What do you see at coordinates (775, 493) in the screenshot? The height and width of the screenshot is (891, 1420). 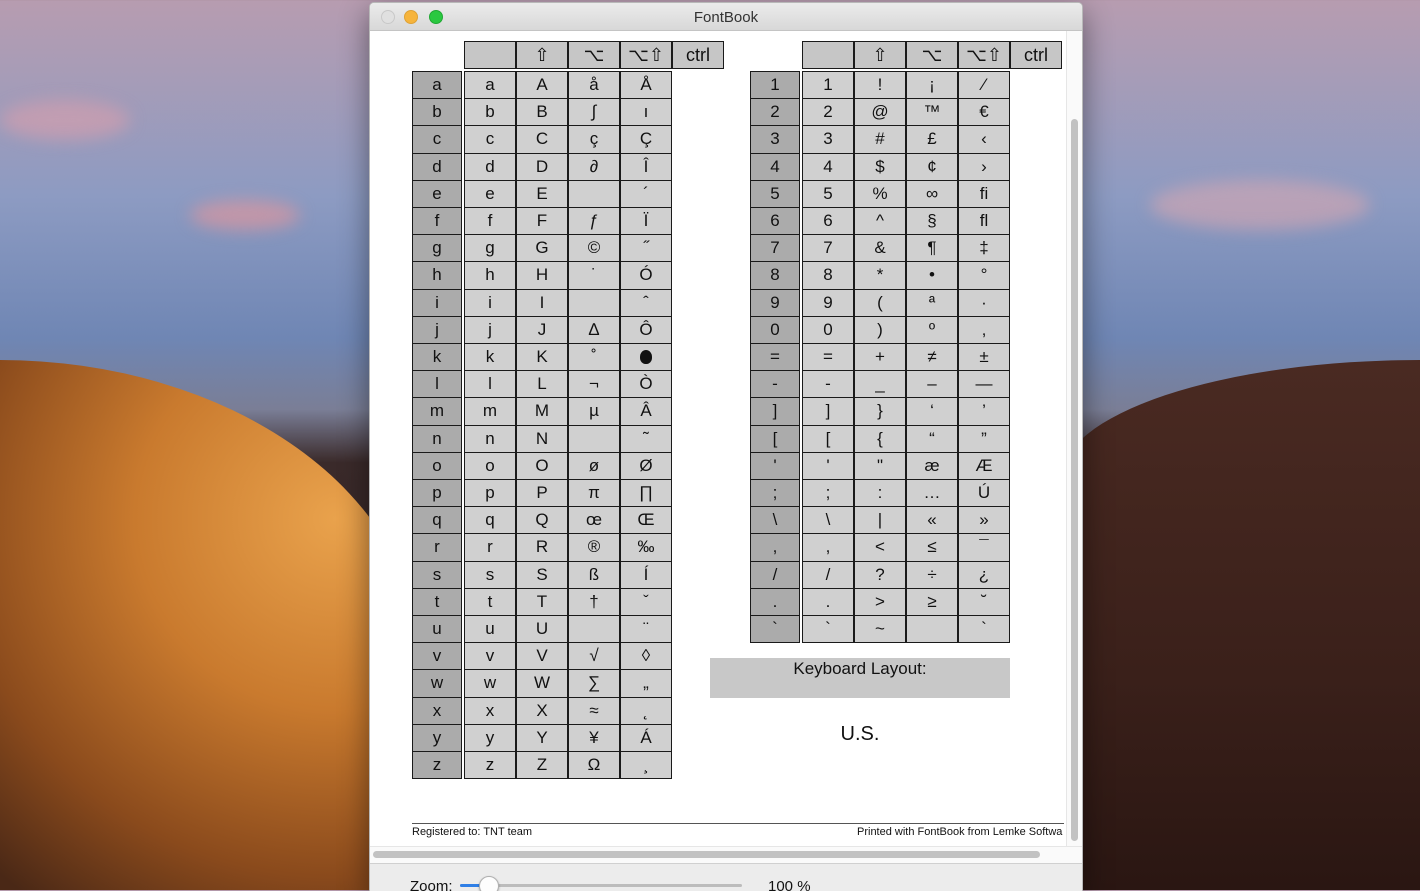 I see `key-cell: ;` at bounding box center [775, 493].